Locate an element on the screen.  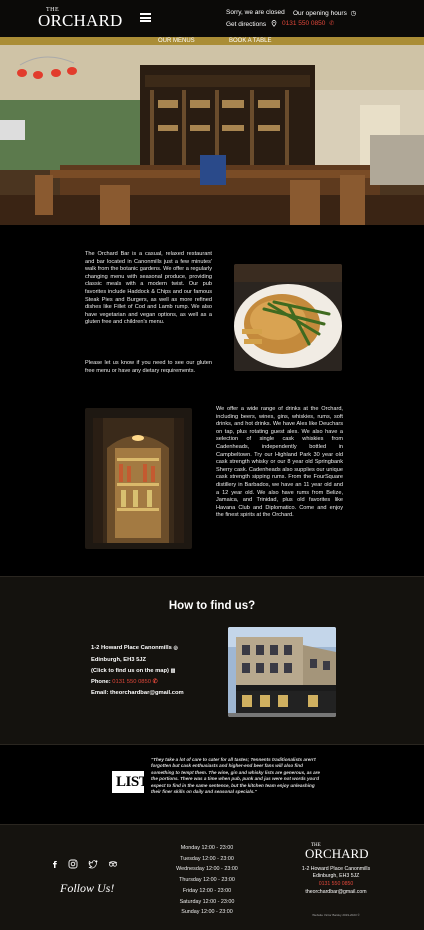
header-phone-number: 0131 550 0850 is located at coordinates (304, 23).